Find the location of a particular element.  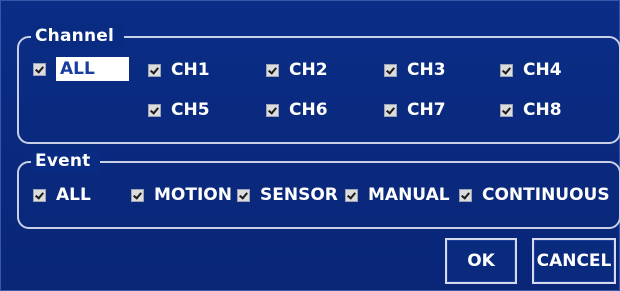

channel-all-checkbox: ALL is located at coordinates (81, 69).